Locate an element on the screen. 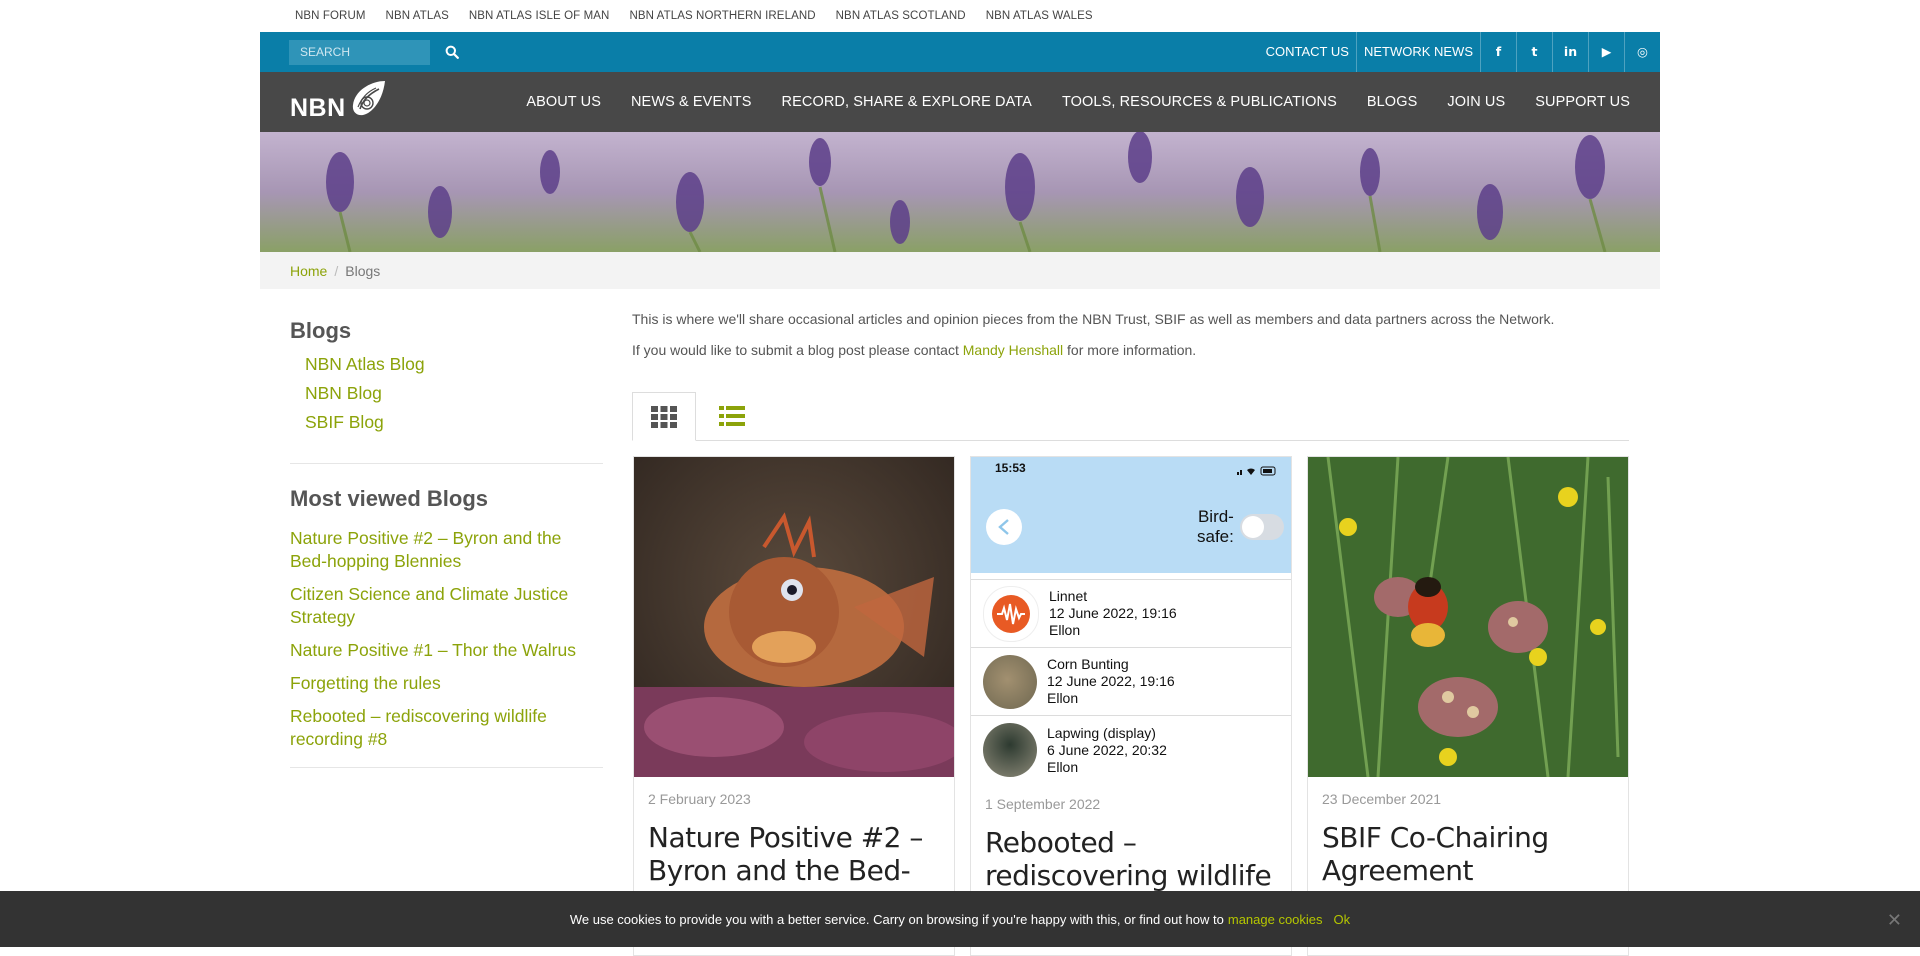  nav-join-us: JOIN US is located at coordinates (1476, 102).